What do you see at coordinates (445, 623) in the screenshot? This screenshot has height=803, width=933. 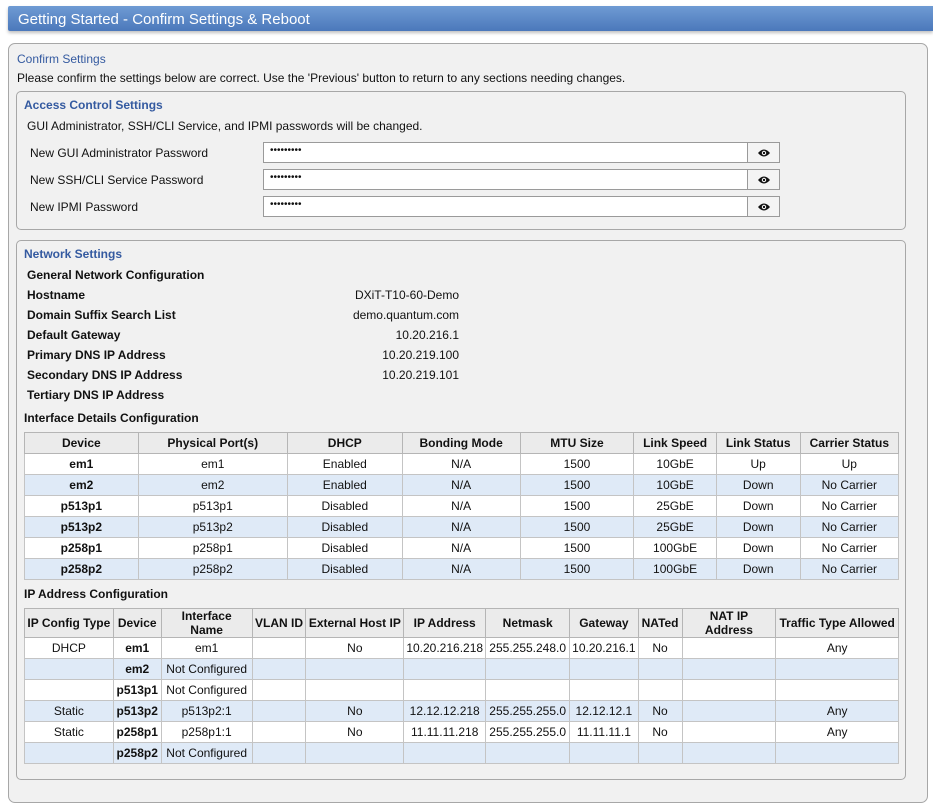 I see `column-header: IP Address` at bounding box center [445, 623].